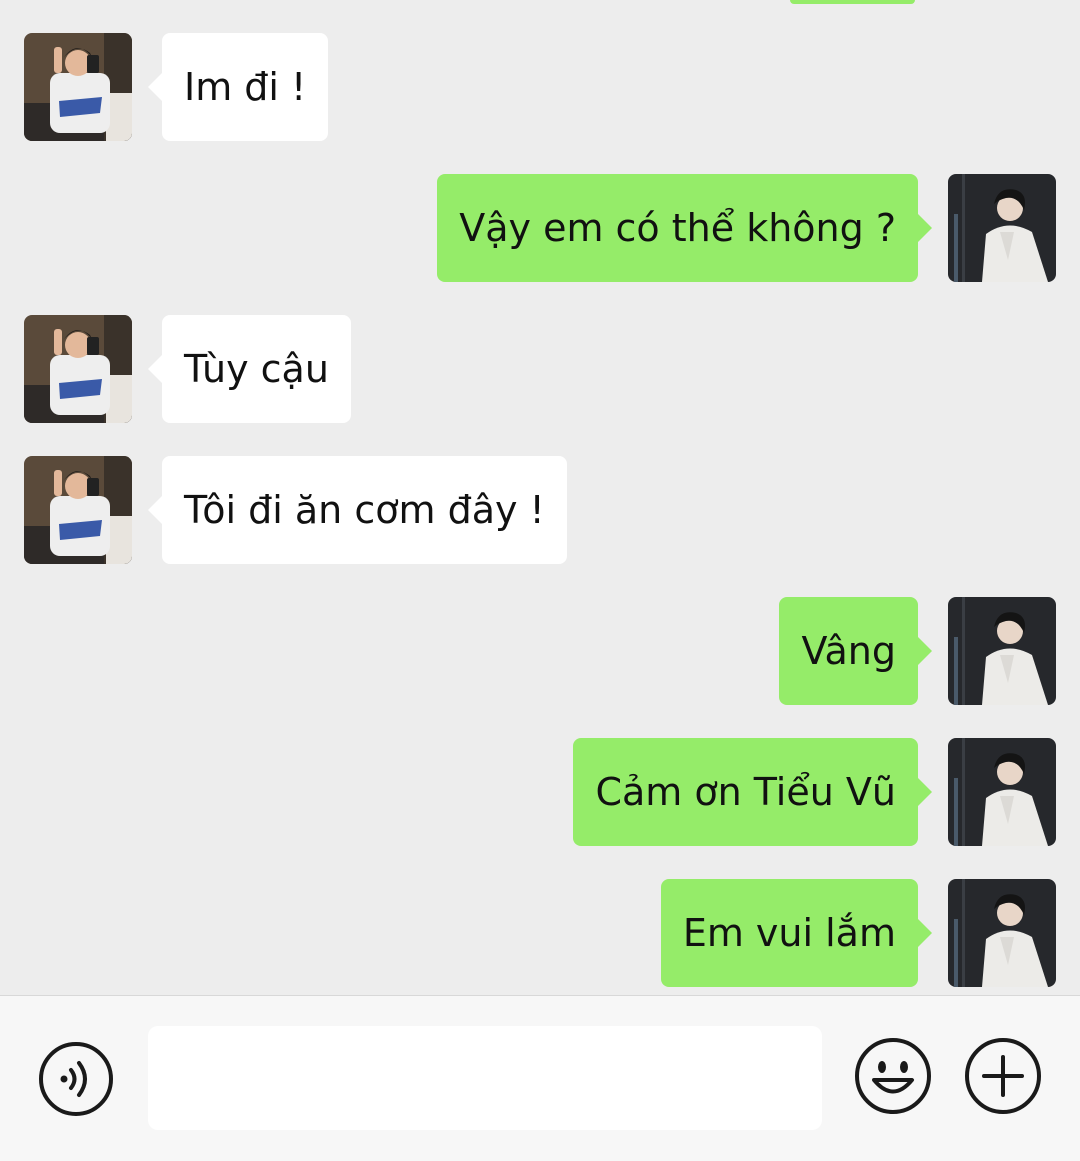  What do you see at coordinates (76, 1079) in the screenshot?
I see `voice-icon` at bounding box center [76, 1079].